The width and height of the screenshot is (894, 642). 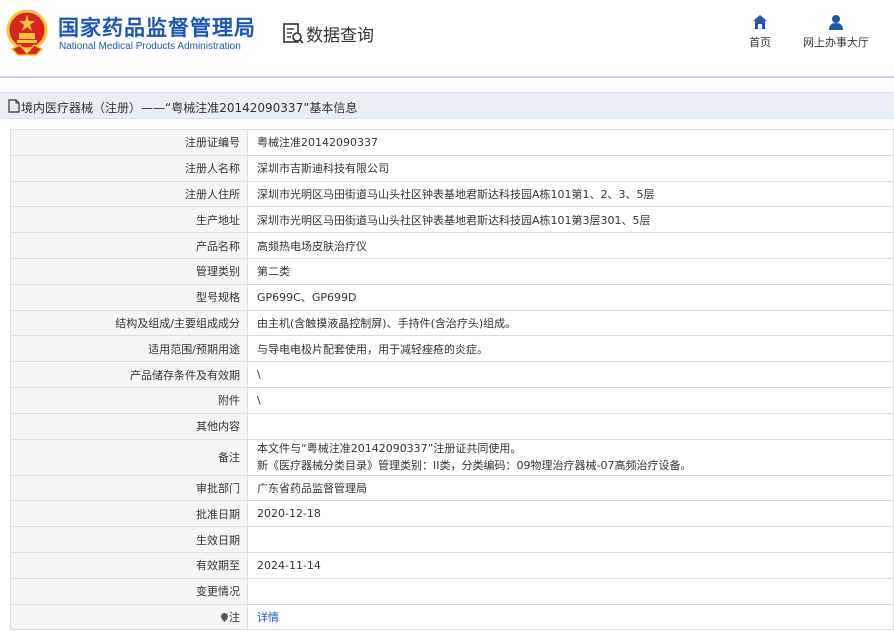 I want to click on table-row: 注 详情, so click(x=452, y=617).